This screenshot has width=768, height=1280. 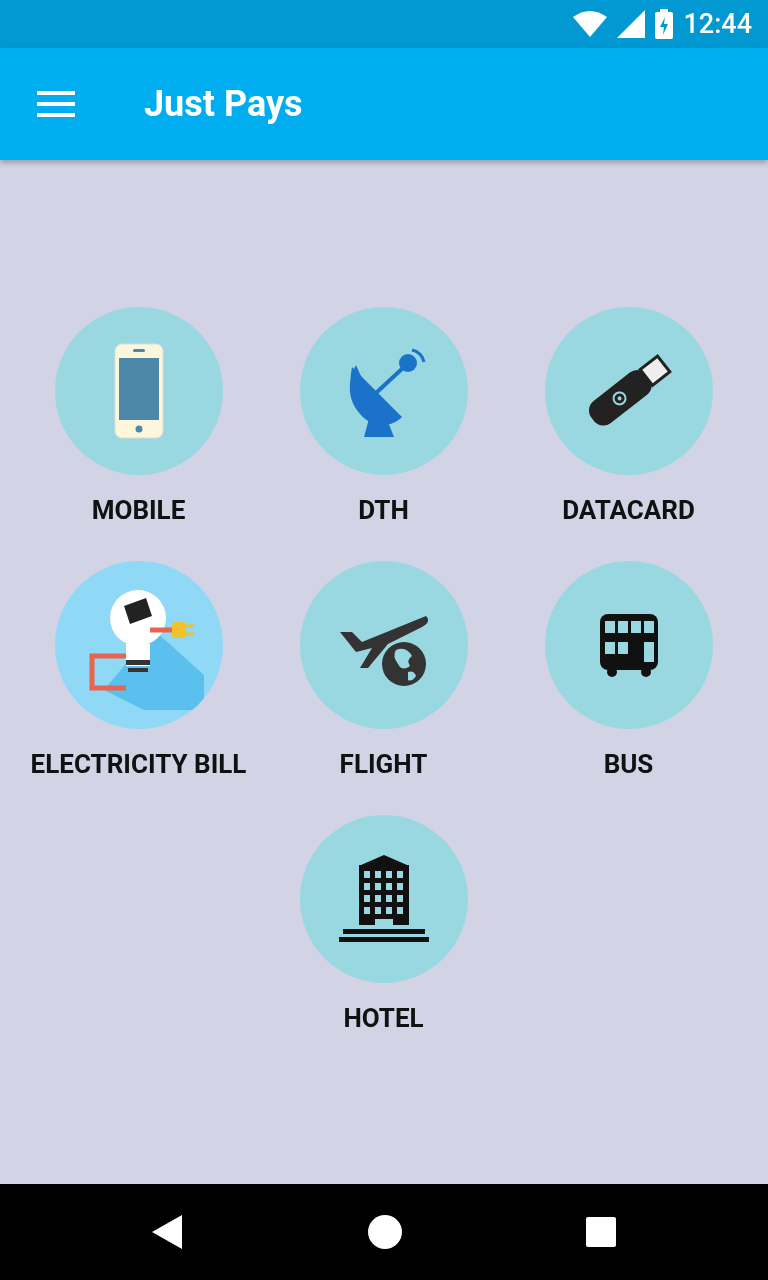 I want to click on wifi-icon, so click(x=590, y=24).